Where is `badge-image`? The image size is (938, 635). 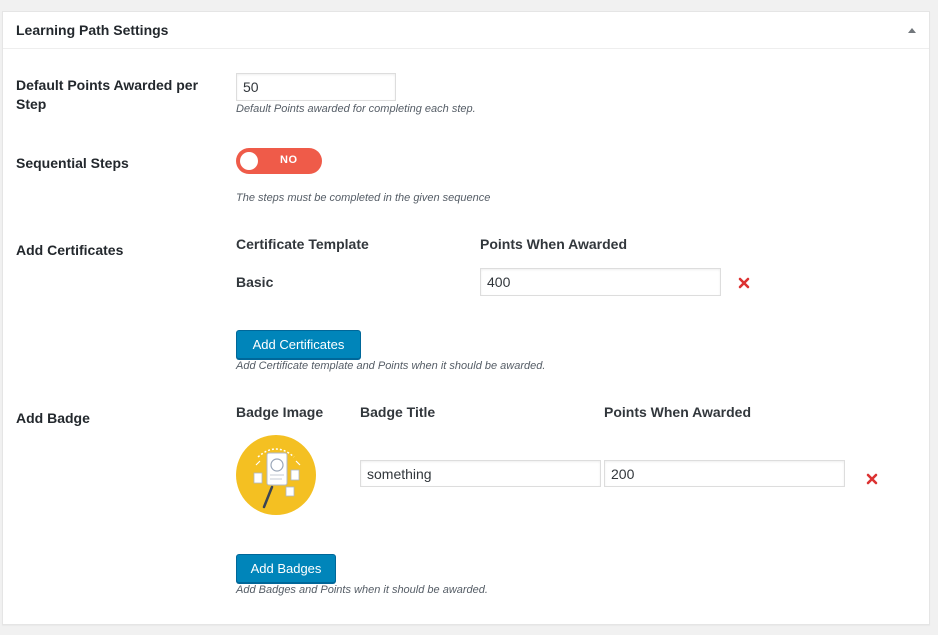 badge-image is located at coordinates (276, 475).